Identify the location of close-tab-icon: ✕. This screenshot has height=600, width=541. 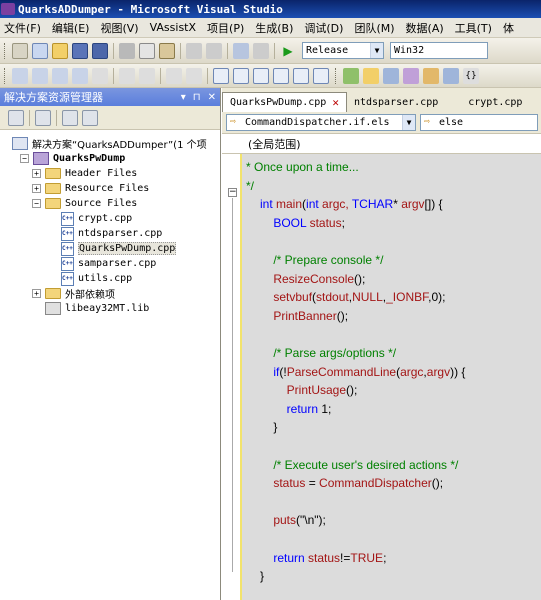
(335, 102).